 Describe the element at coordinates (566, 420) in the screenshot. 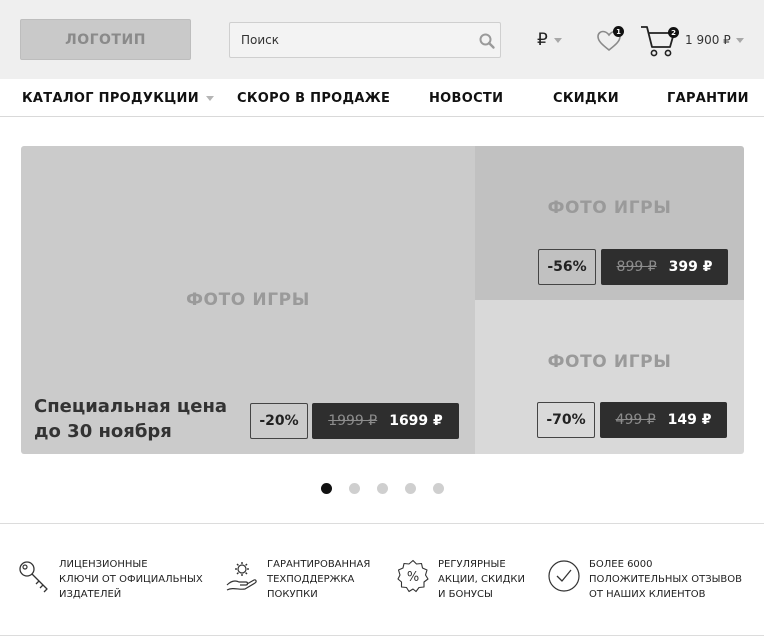

I see `discount-badge: -70%` at that location.